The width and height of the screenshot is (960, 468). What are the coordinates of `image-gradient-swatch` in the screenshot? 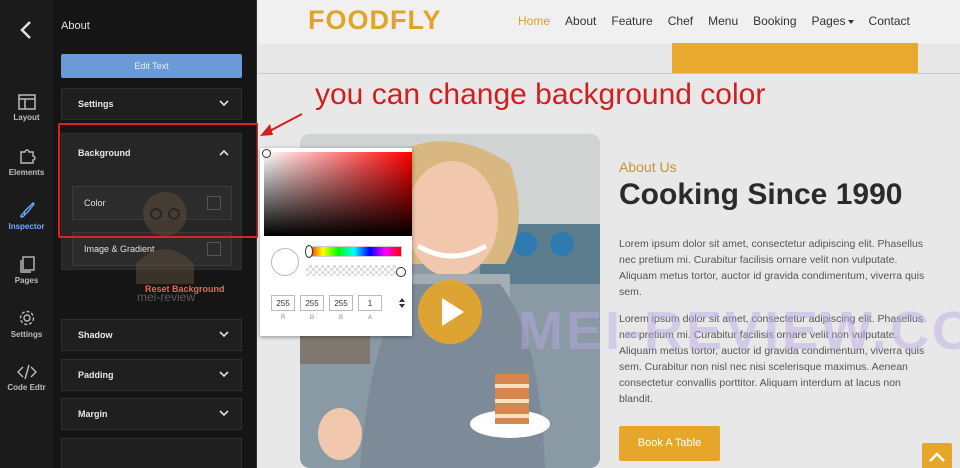 It's located at (214, 249).